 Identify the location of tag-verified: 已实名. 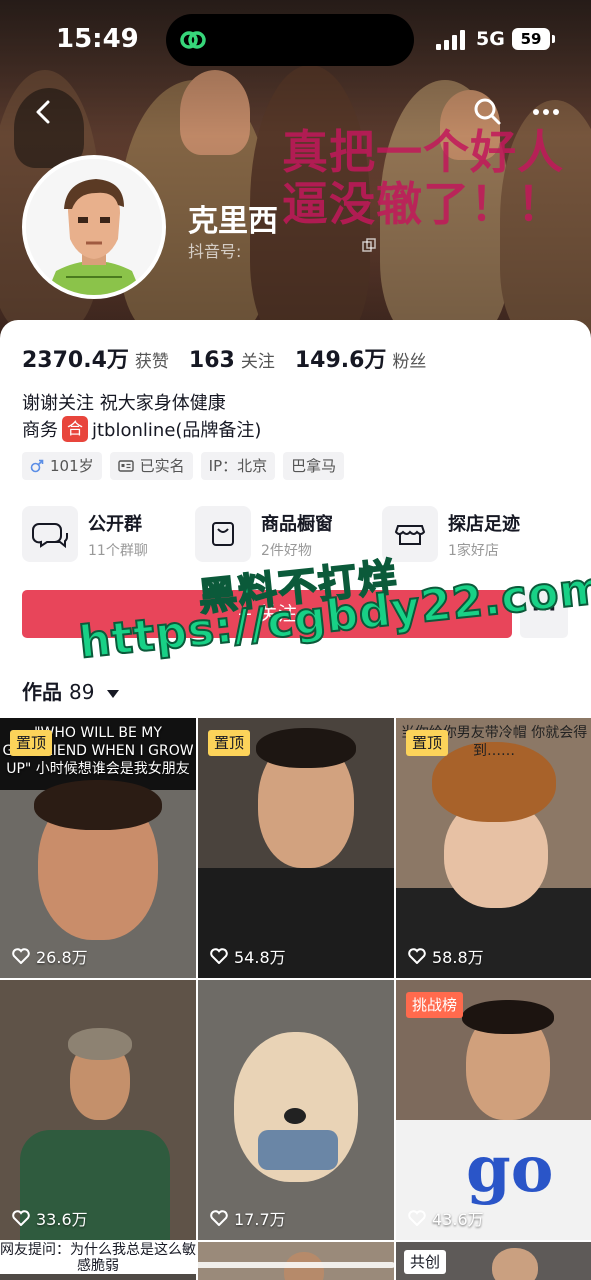
(151, 466).